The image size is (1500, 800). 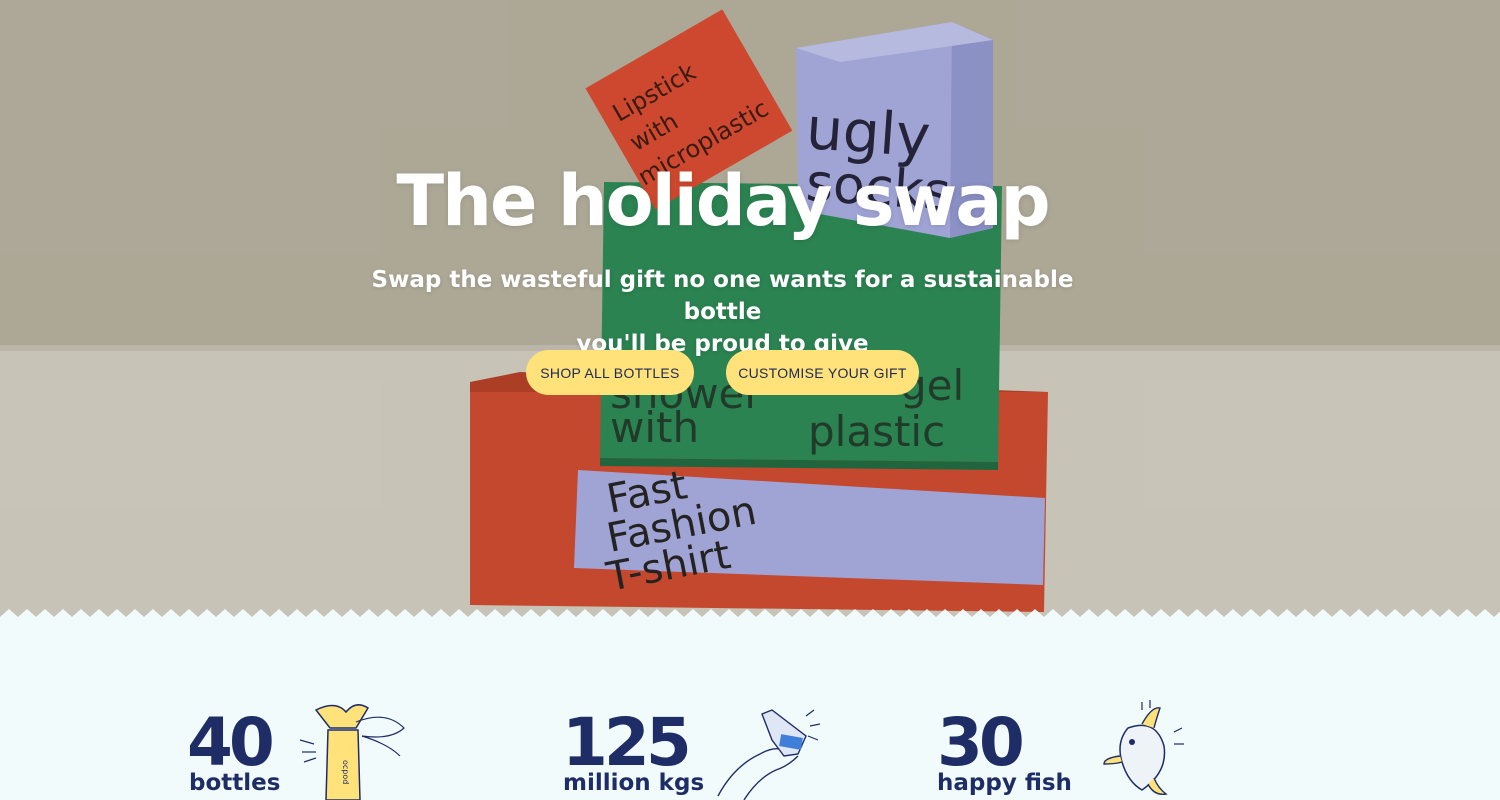 I want to click on stat-number-kgs: 125, so click(x=627, y=742).